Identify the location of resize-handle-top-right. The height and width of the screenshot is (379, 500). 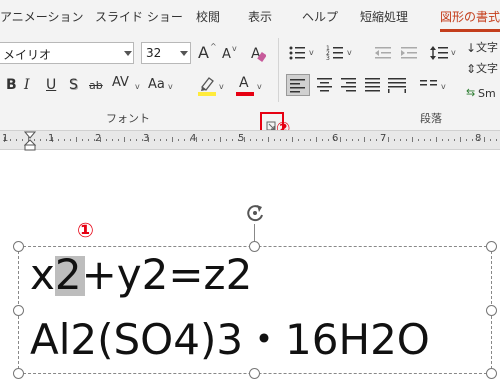
(491, 246).